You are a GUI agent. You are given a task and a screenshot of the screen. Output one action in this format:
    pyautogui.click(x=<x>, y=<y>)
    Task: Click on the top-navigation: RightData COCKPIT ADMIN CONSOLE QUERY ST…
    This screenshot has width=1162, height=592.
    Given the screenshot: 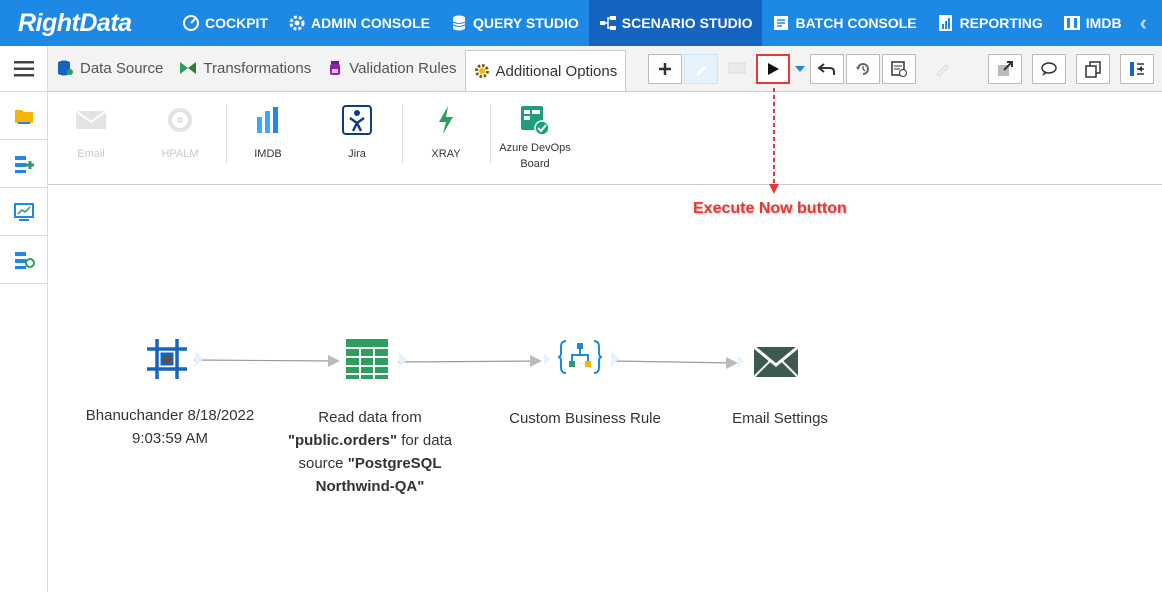 What is the action you would take?
    pyautogui.click(x=581, y=23)
    